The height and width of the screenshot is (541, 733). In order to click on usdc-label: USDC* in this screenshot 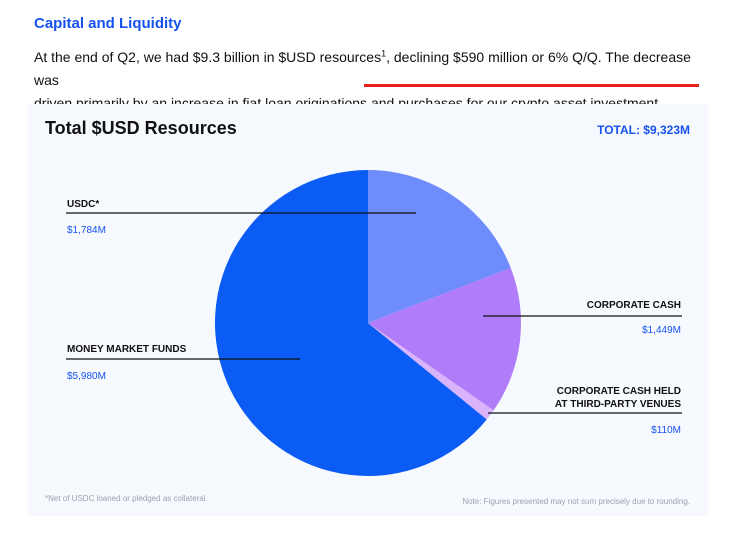, I will do `click(83, 204)`.